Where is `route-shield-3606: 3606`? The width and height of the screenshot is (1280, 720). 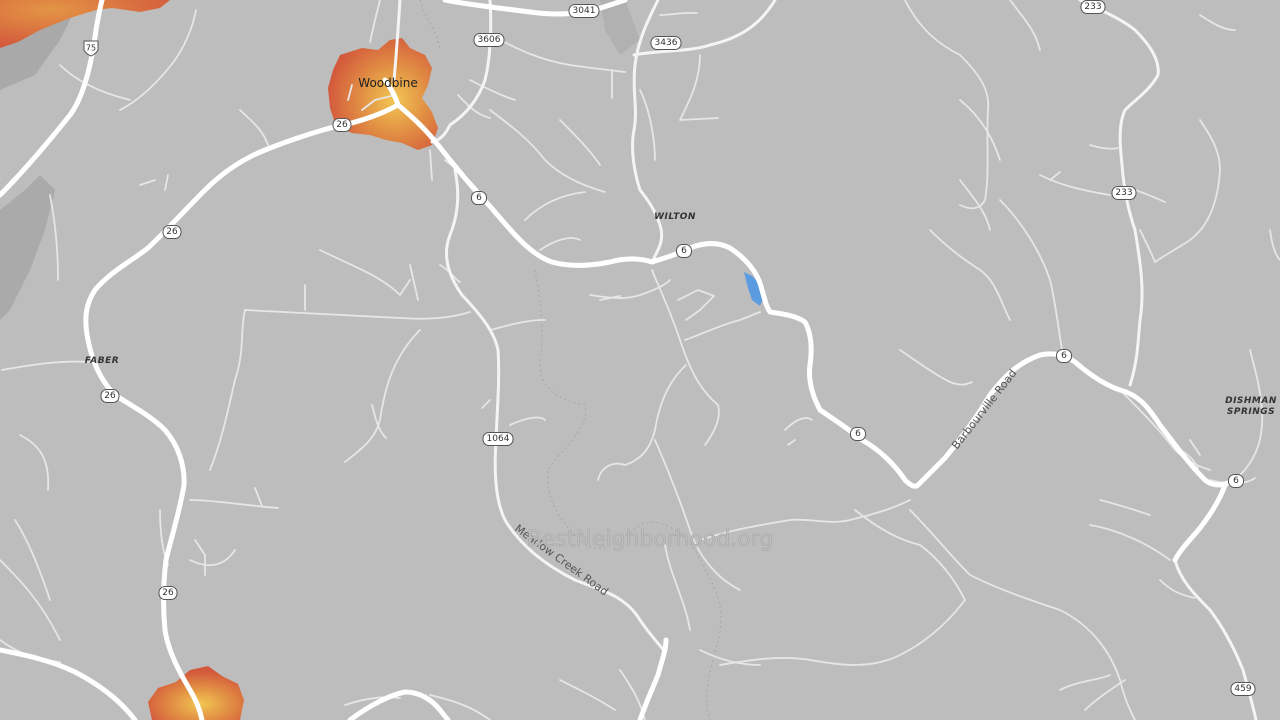
route-shield-3606: 3606 is located at coordinates (489, 40).